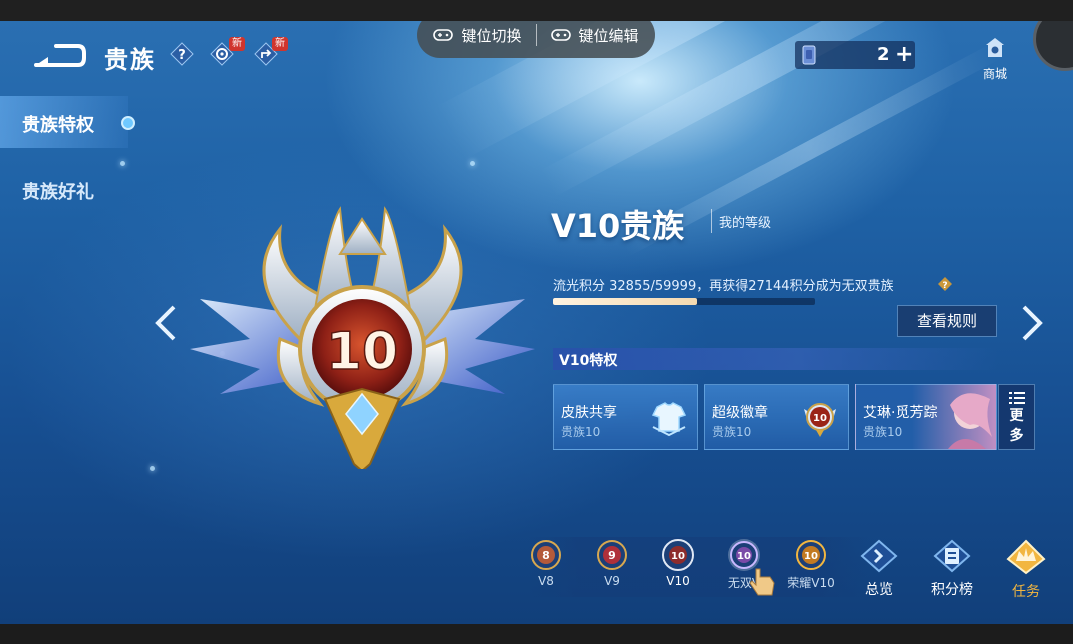 The height and width of the screenshot is (644, 1073). I want to click on privilege-card-hero-skin: 艾琳·觅芳踪 贵族10, so click(926, 417).